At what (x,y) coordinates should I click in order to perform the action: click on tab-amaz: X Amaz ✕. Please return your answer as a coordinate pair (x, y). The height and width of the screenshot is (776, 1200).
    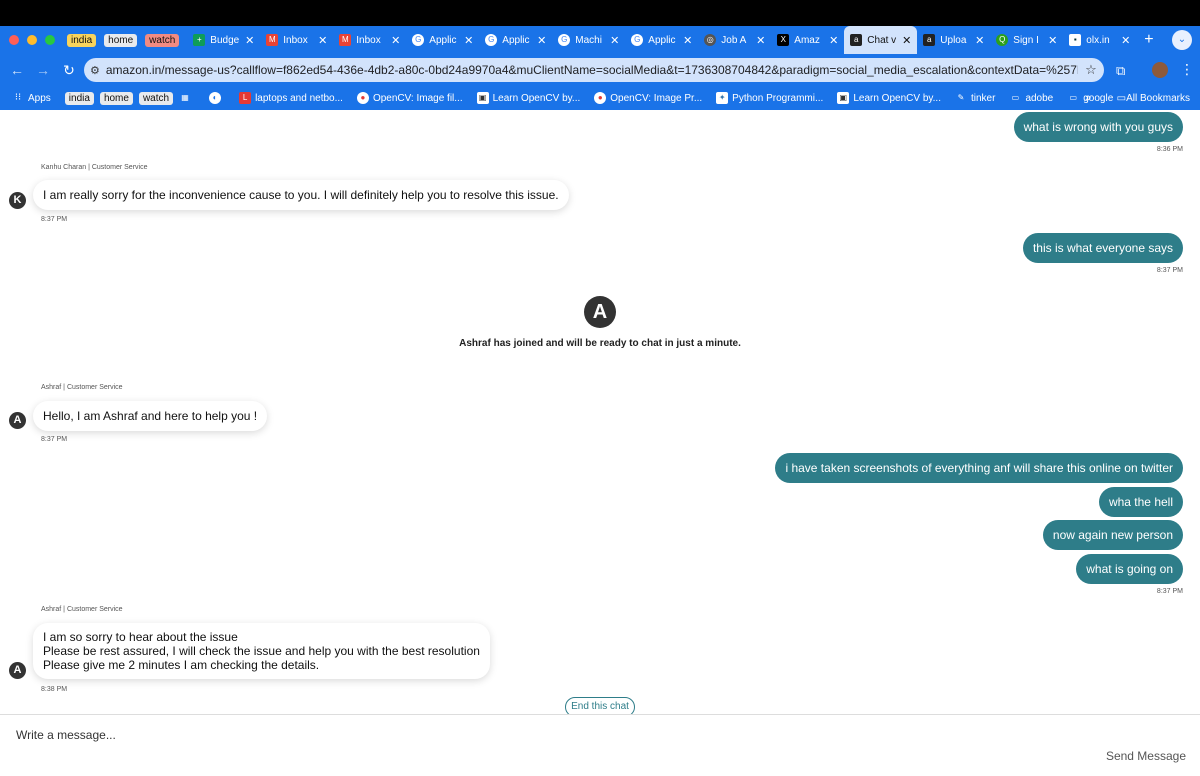
    Looking at the image, I should click on (807, 40).